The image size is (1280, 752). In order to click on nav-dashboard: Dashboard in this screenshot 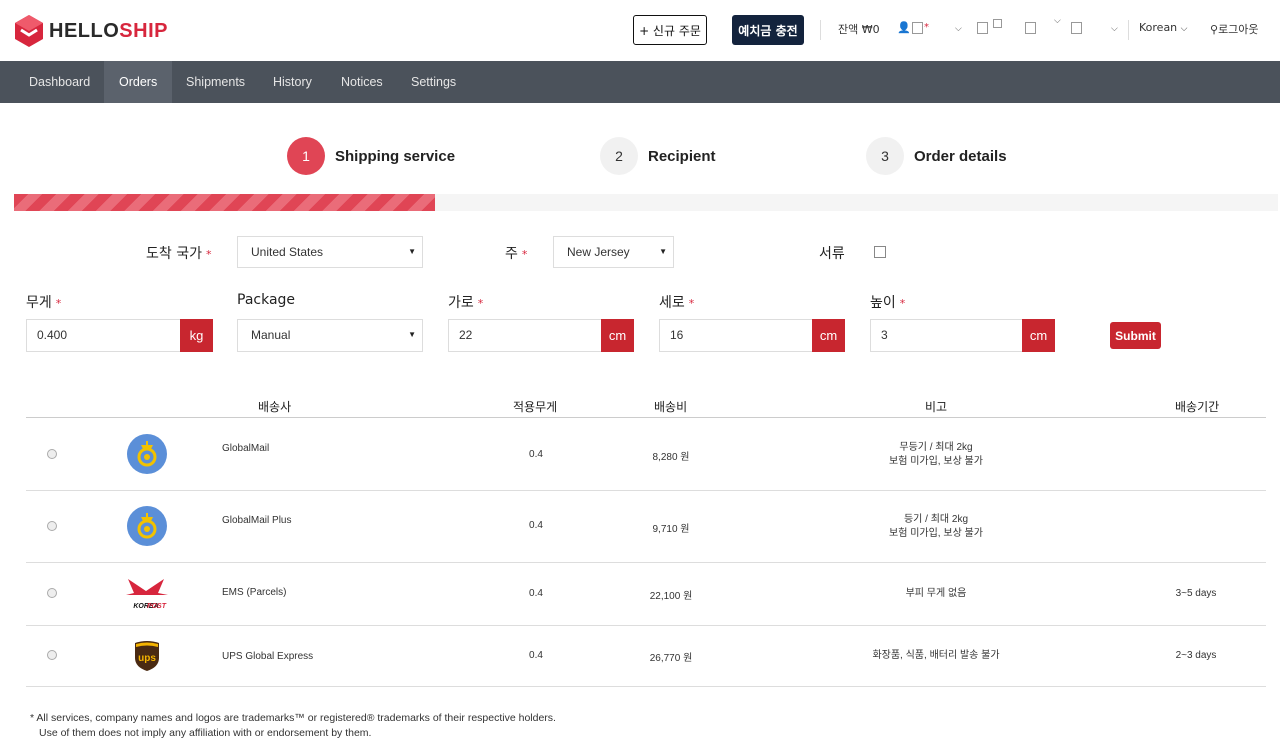, I will do `click(59, 82)`.